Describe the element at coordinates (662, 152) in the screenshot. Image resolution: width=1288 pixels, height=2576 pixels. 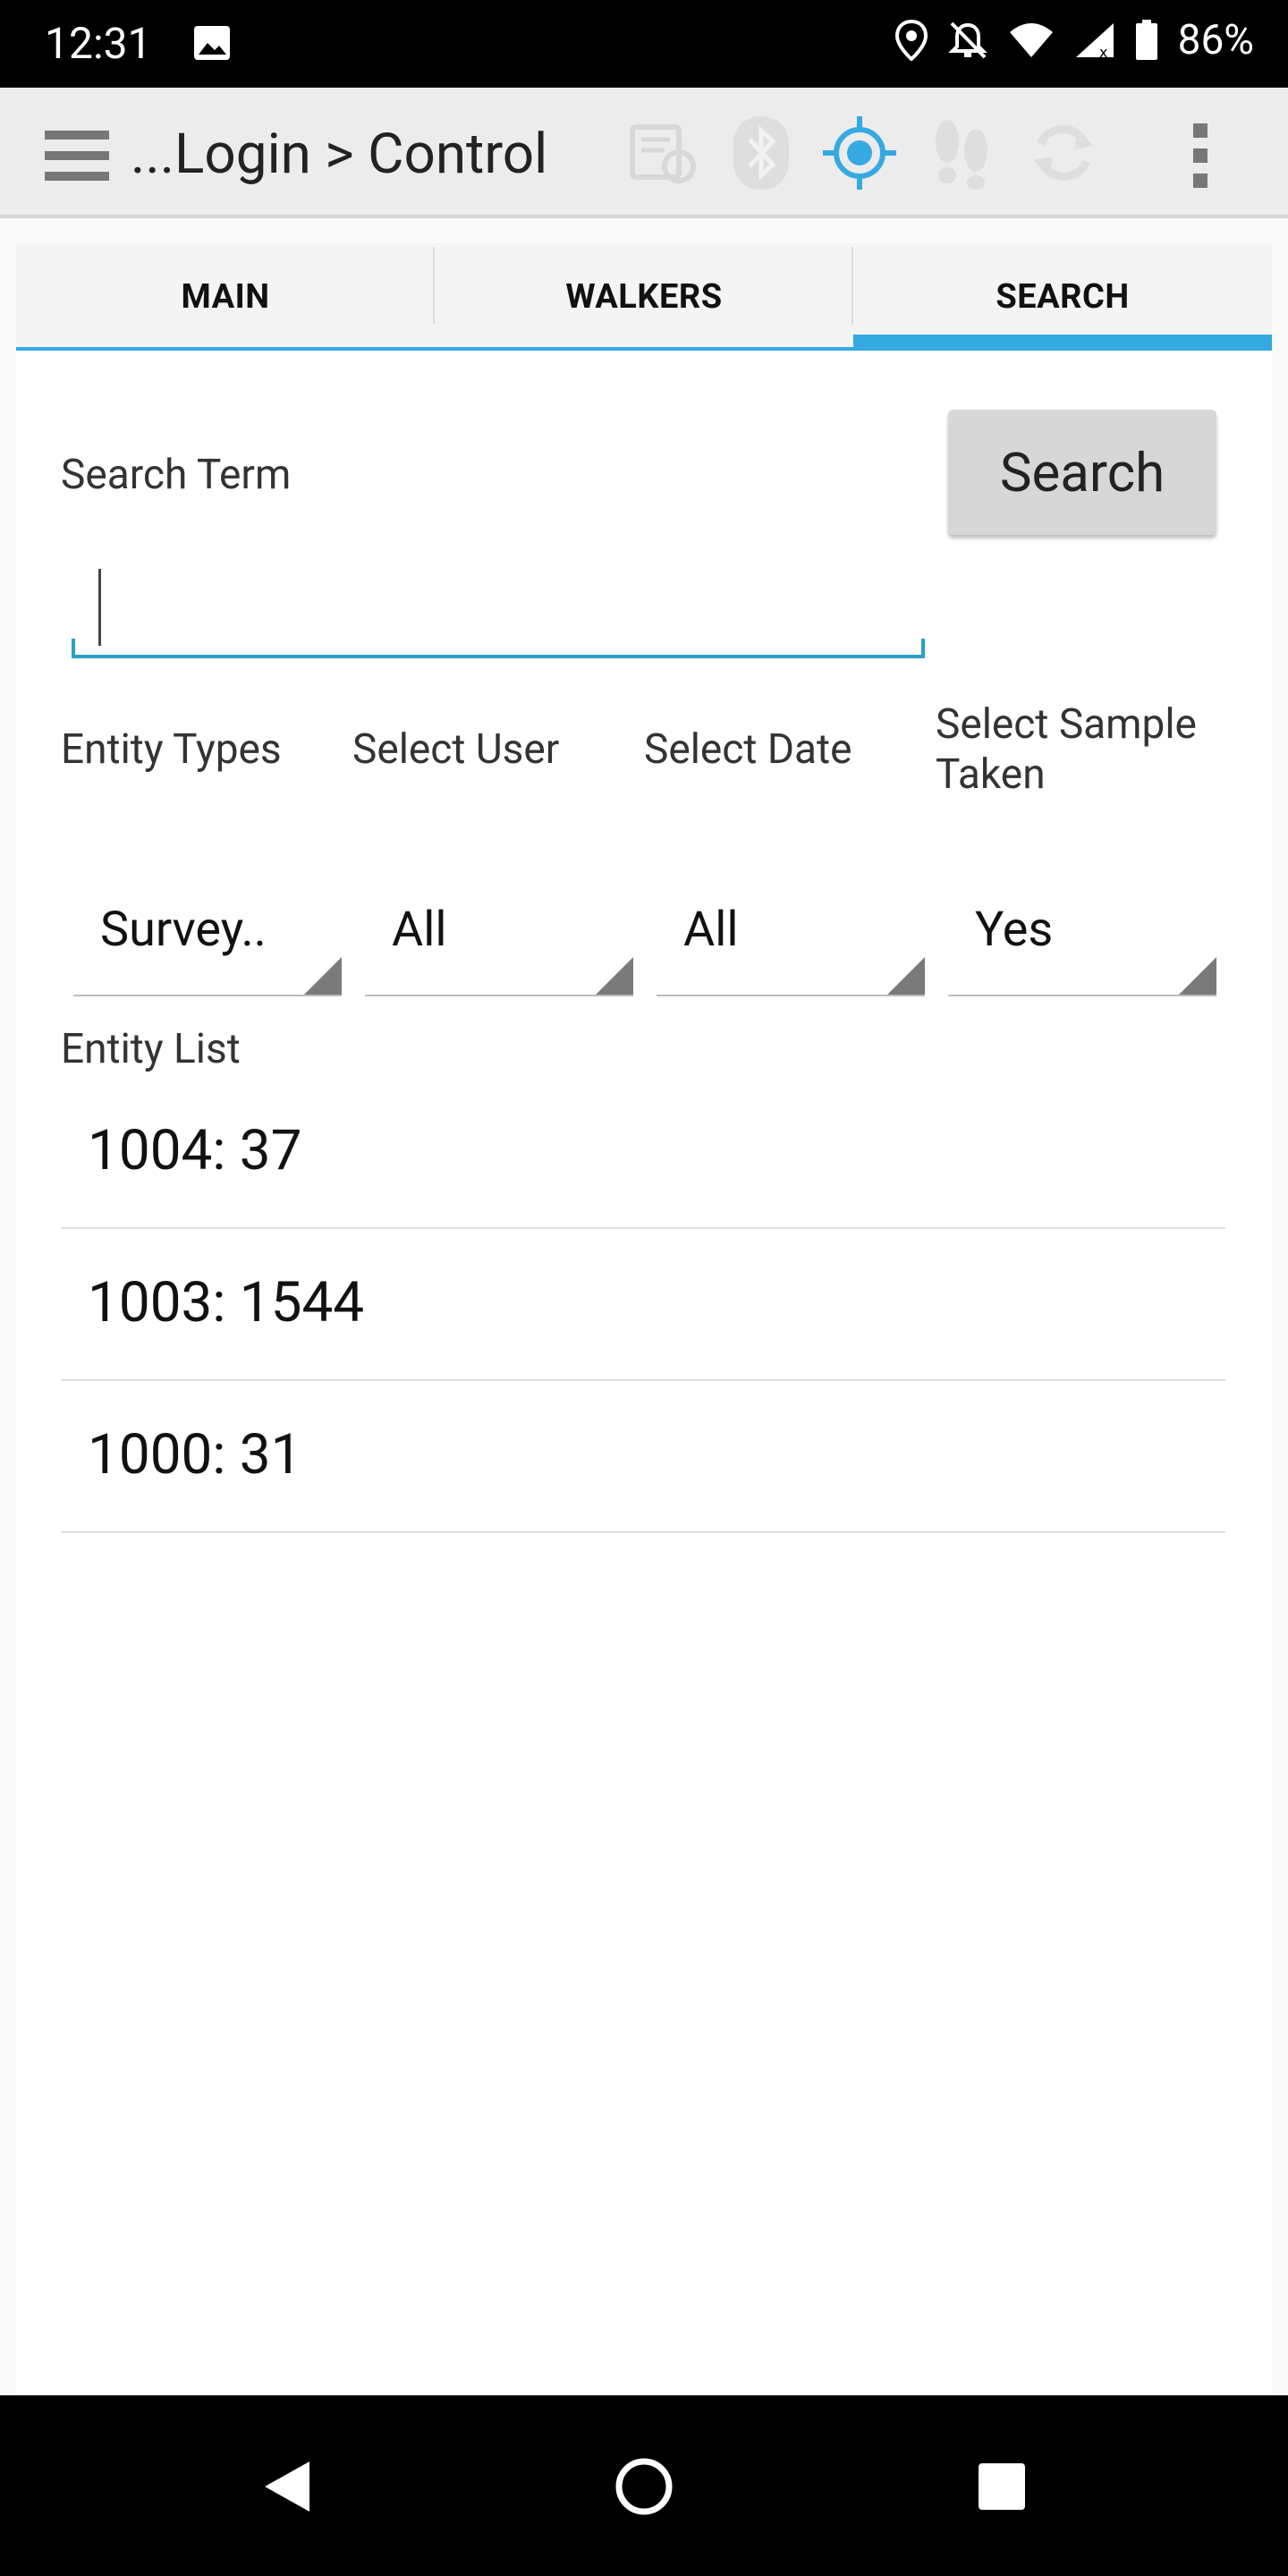
I see `sync-doc-icon` at that location.